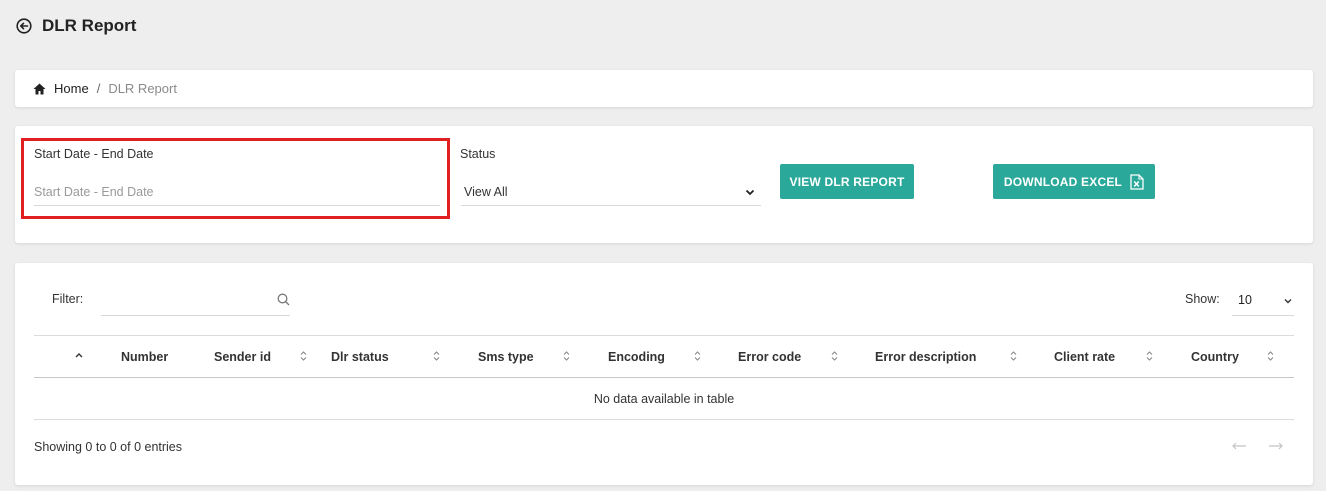 The width and height of the screenshot is (1326, 491). What do you see at coordinates (1239, 446) in the screenshot?
I see `previous-page-arrow-icon` at bounding box center [1239, 446].